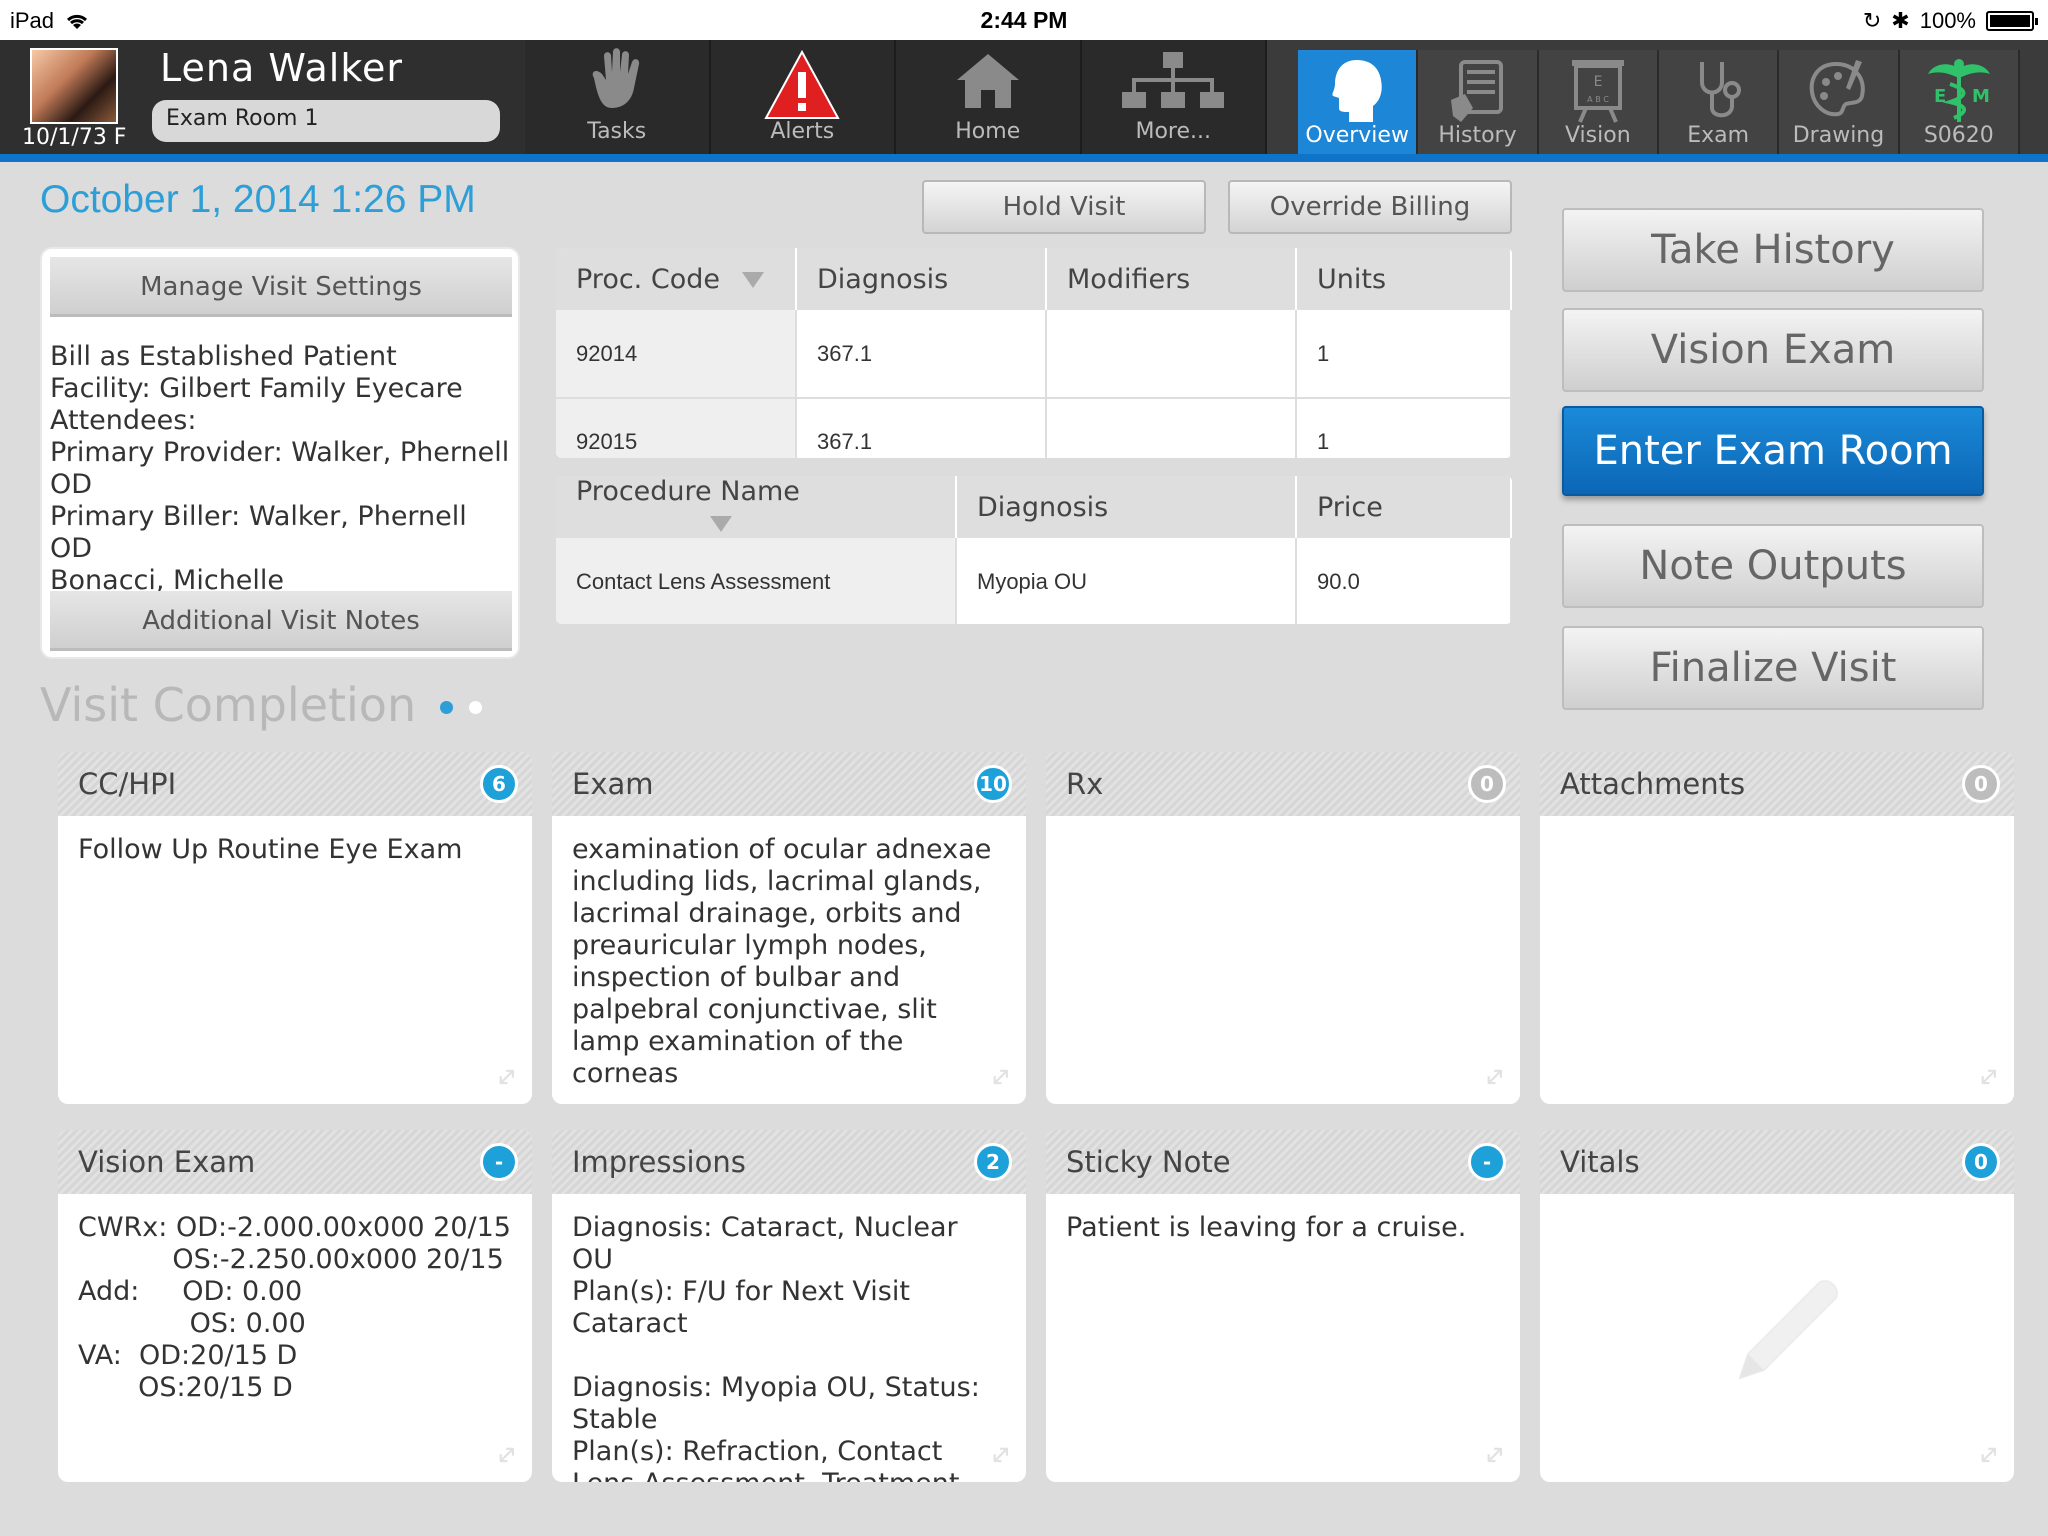 The height and width of the screenshot is (1536, 2048). What do you see at coordinates (721, 523) in the screenshot?
I see `sort-arrow-icon` at bounding box center [721, 523].